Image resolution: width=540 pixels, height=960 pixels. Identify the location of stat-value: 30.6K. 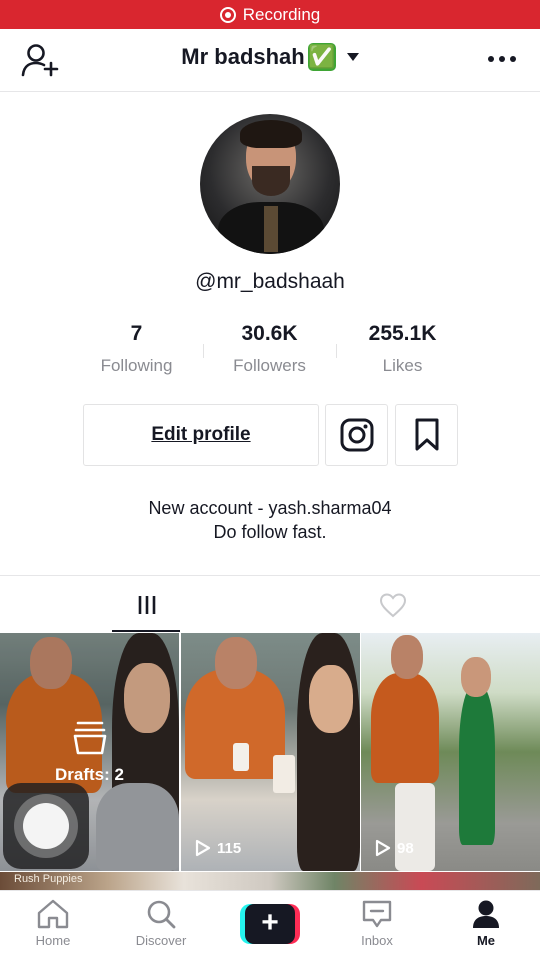
(269, 333).